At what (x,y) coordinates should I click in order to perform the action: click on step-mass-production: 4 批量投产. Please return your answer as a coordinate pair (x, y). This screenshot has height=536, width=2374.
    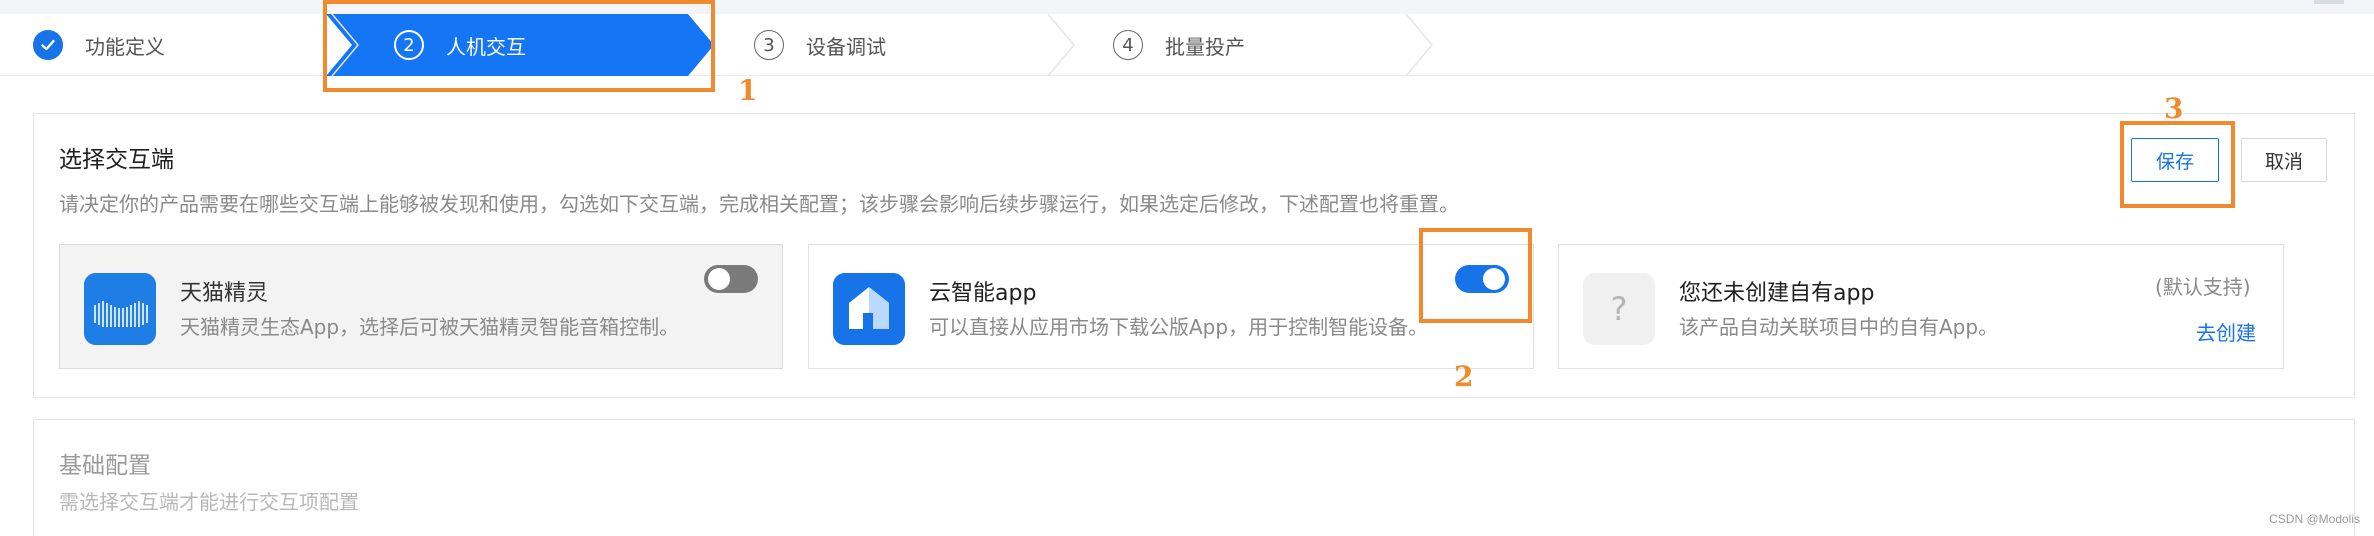
    Looking at the image, I should click on (1179, 45).